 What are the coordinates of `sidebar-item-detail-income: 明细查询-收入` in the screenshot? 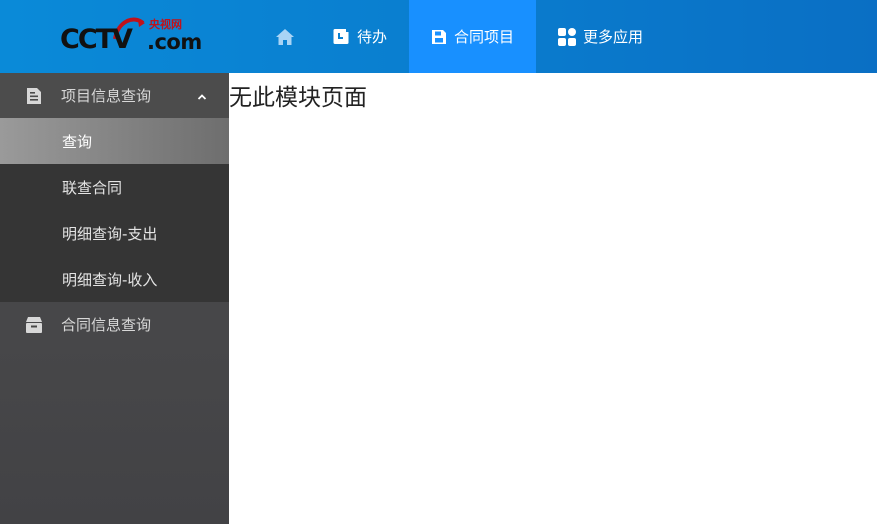 It's located at (114, 279).